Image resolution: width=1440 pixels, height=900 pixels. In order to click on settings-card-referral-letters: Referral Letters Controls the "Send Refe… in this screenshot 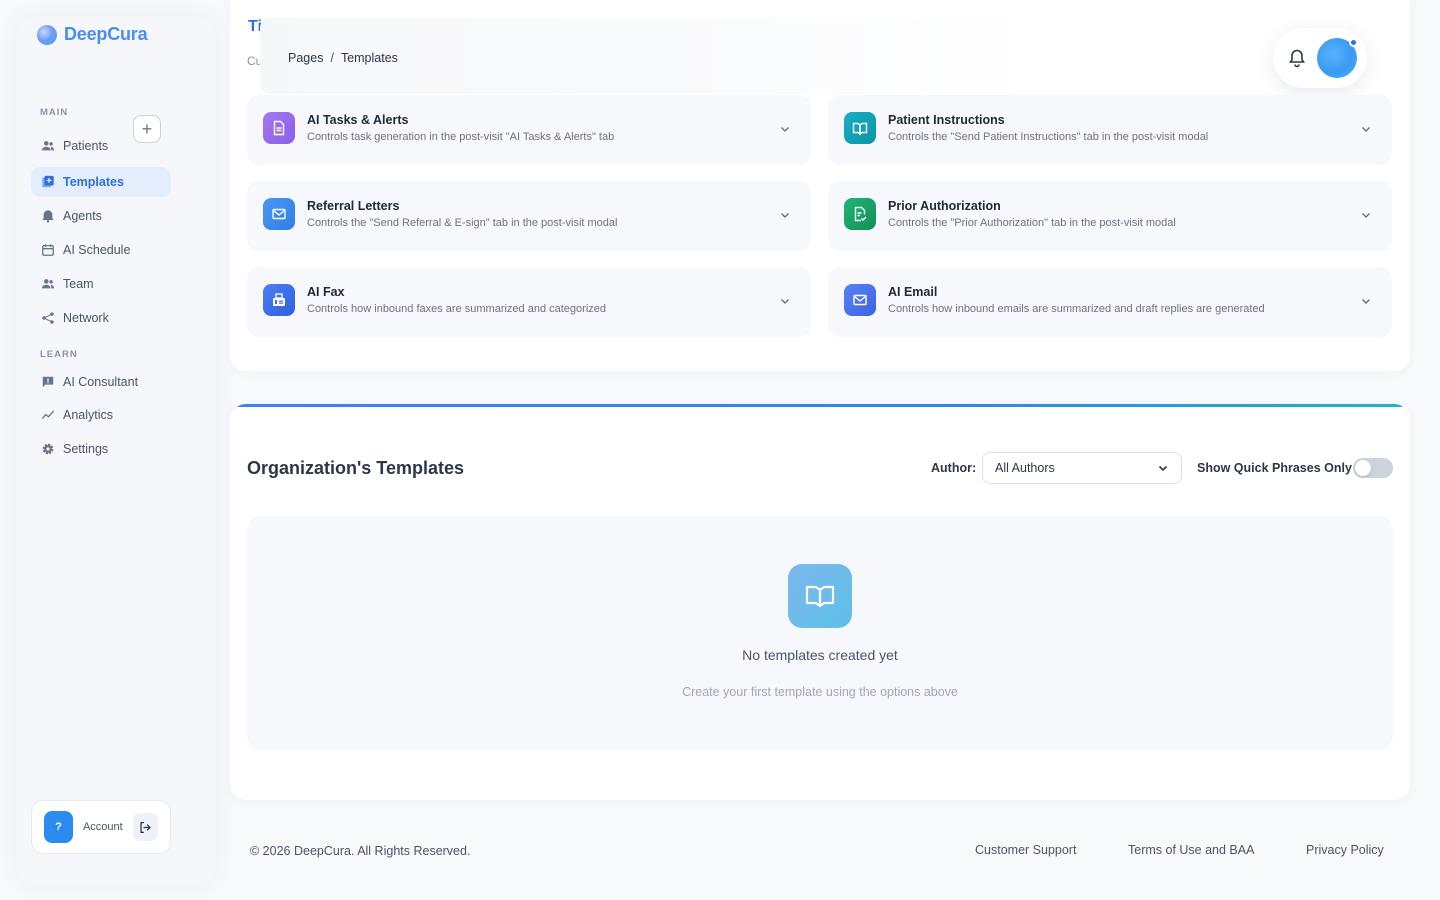, I will do `click(529, 216)`.